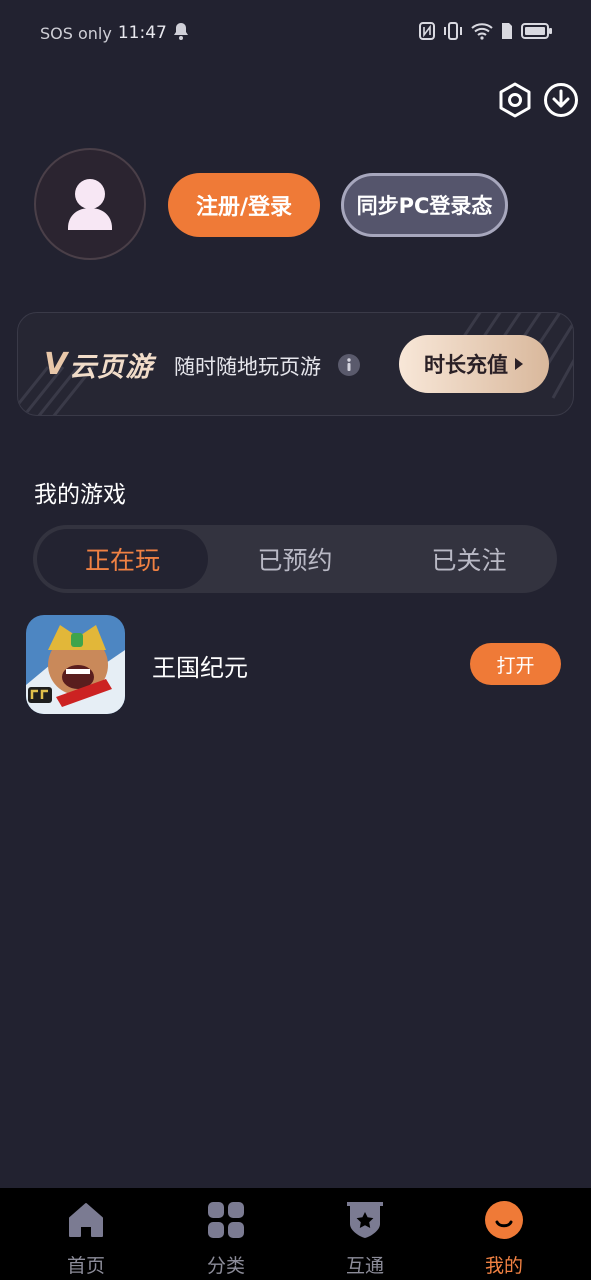  I want to click on vibrate-icon, so click(453, 31).